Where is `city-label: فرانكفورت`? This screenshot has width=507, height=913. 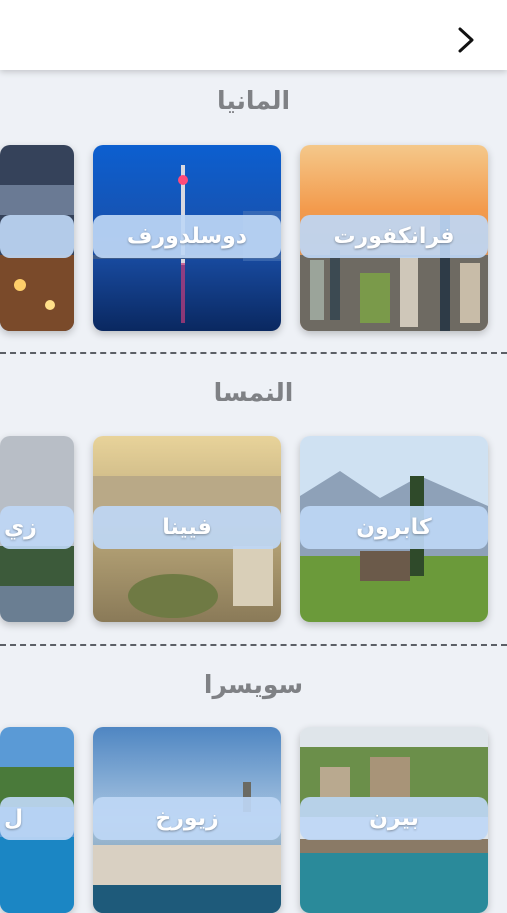 city-label: فرانكفورت is located at coordinates (394, 236).